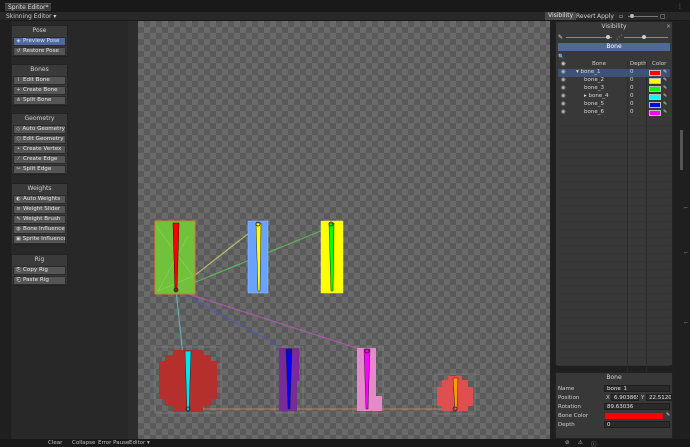 The image size is (690, 447). I want to click on sprite-influence-button: ▣ Sprite Influence, so click(39, 239).